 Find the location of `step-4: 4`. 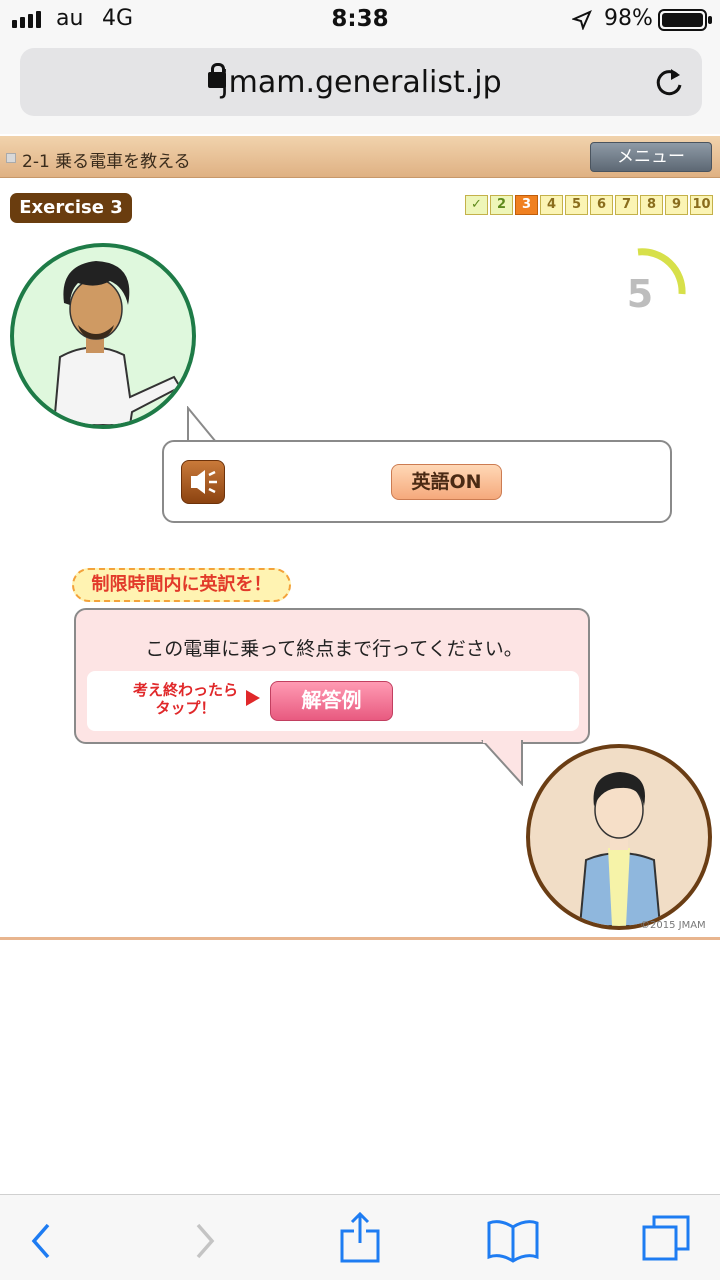

step-4: 4 is located at coordinates (551, 205).